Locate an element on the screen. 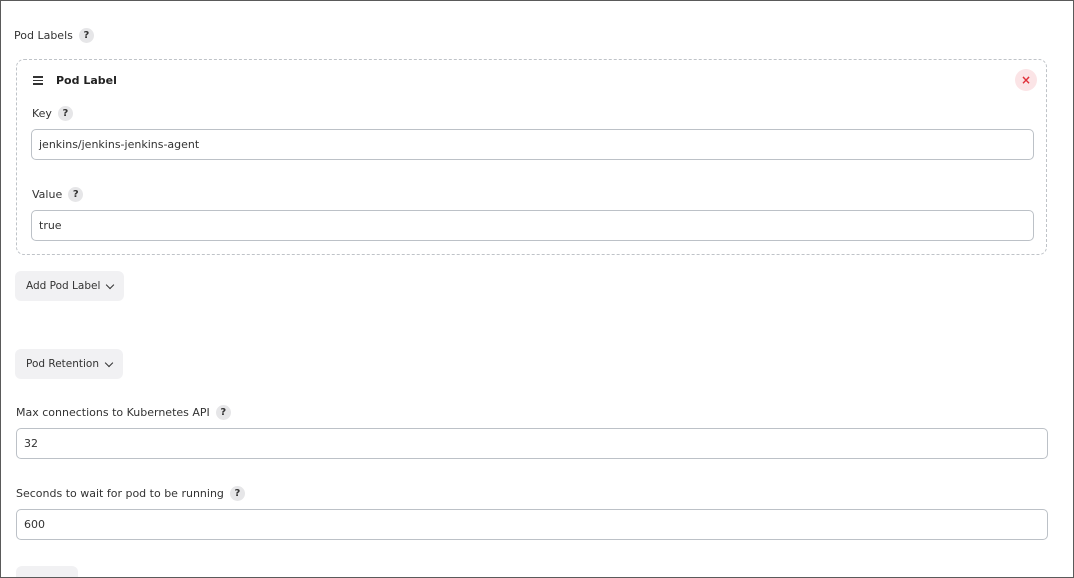  wait-seconds-help-icon: ? is located at coordinates (237, 493).